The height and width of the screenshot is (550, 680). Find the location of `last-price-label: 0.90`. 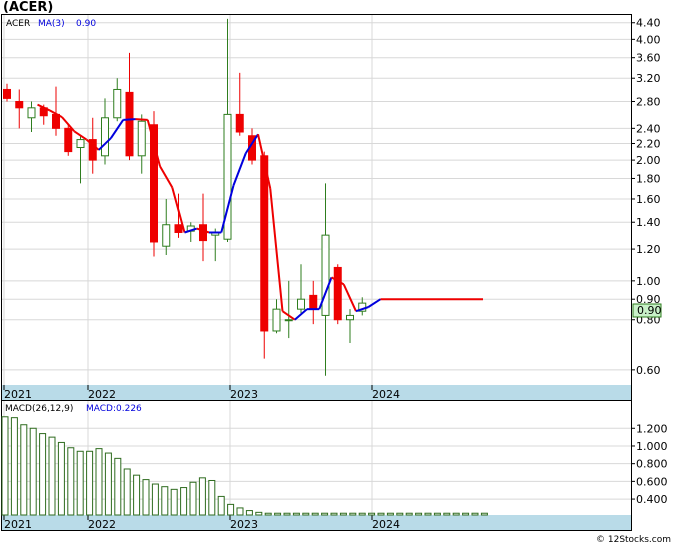

last-price-label: 0.90 is located at coordinates (649, 310).